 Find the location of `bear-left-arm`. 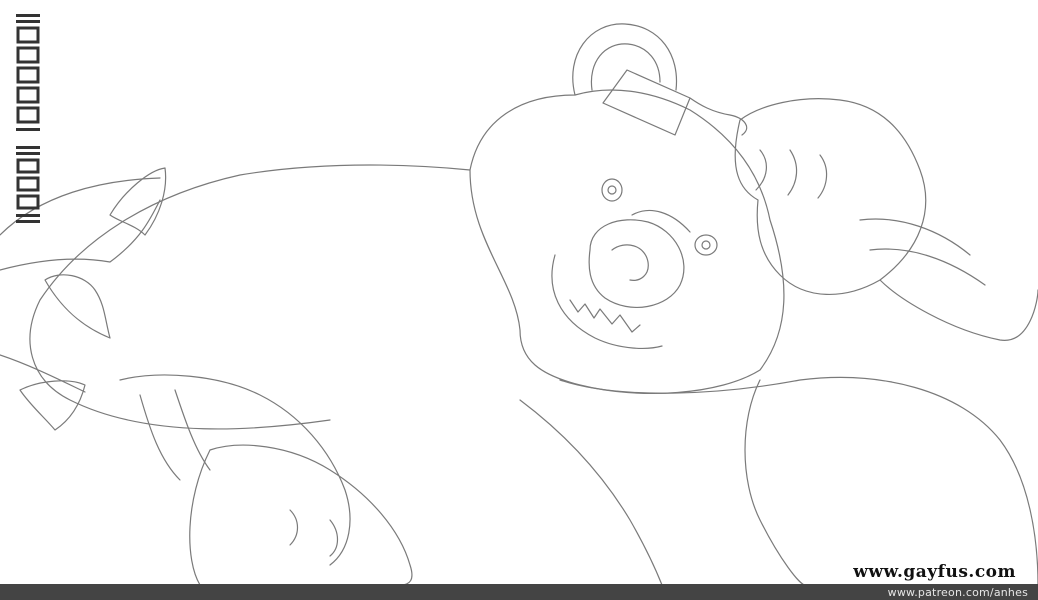

bear-left-arm is located at coordinates (235, 470).